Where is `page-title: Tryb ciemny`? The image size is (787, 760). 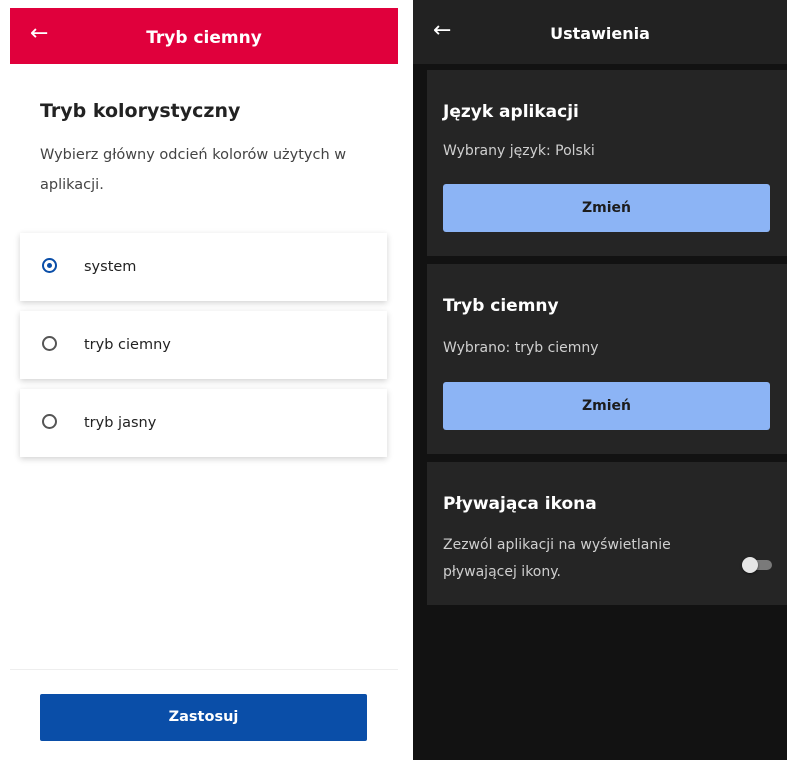 page-title: Tryb ciemny is located at coordinates (204, 38).